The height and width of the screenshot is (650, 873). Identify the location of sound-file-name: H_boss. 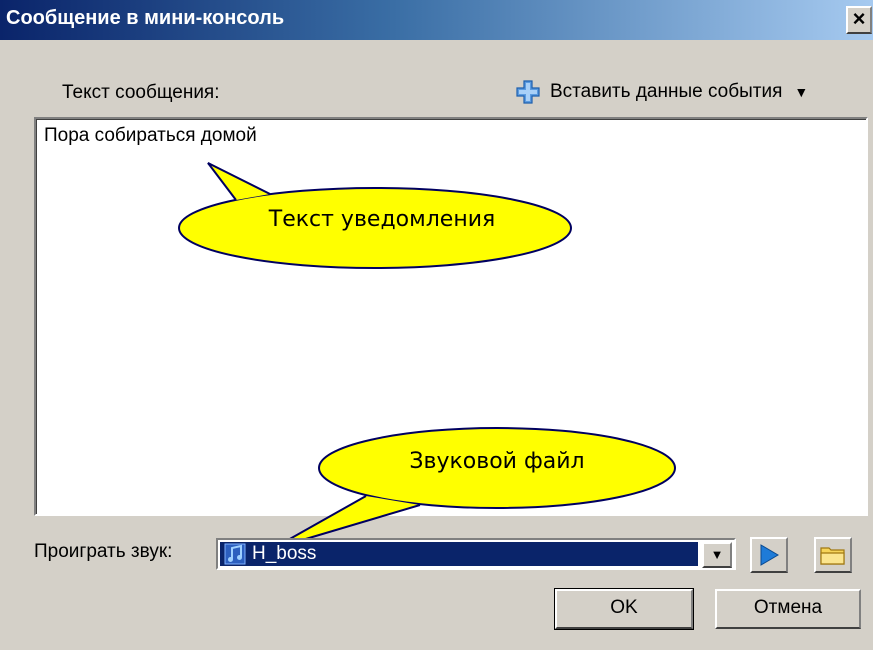
(284, 553).